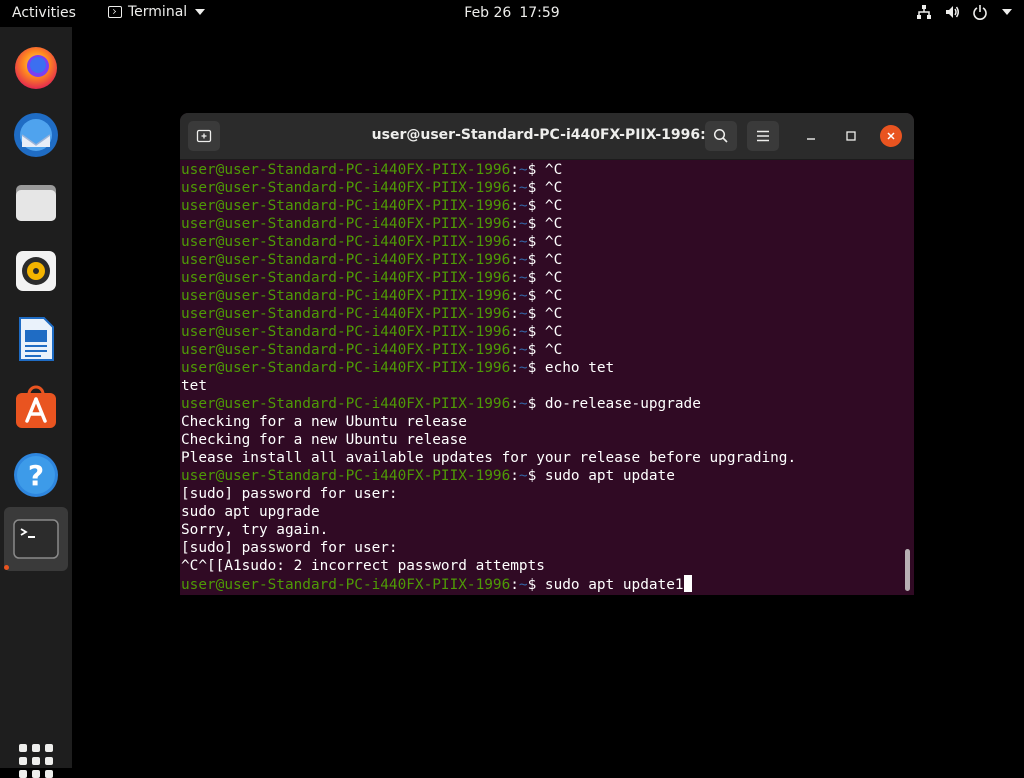  I want to click on maximize-button, so click(851, 136).